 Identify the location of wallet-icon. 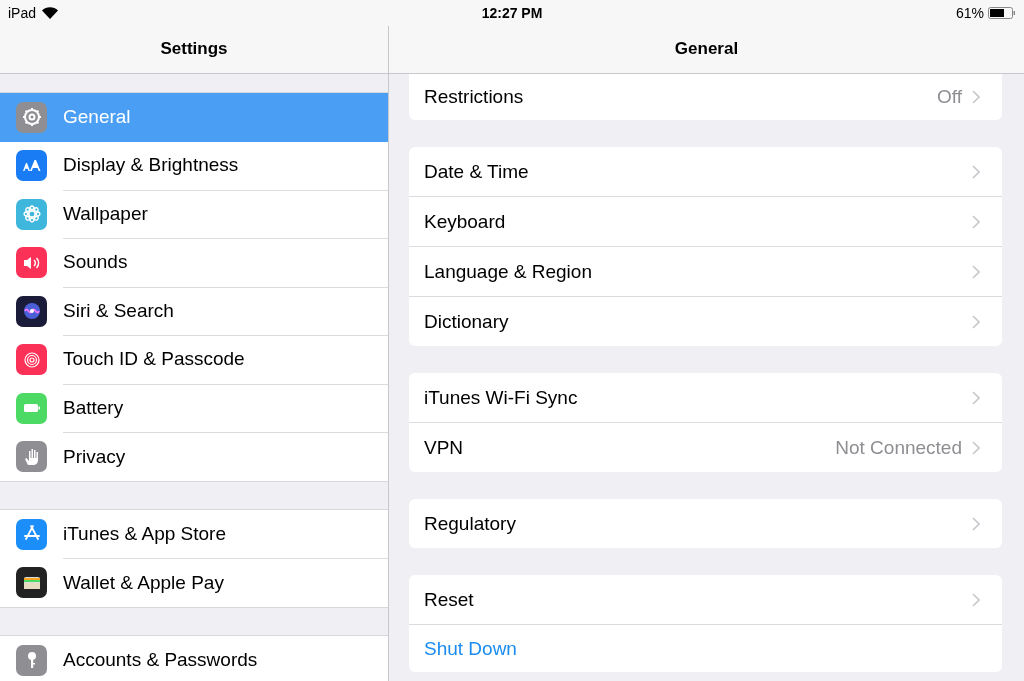
(31, 583).